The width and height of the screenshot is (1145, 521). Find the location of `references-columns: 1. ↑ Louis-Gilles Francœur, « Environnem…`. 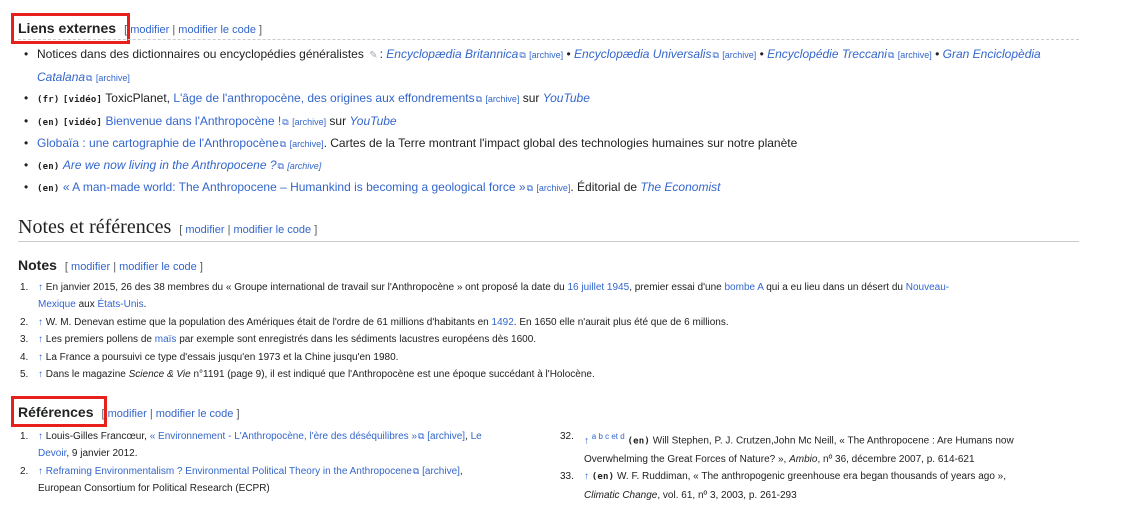

references-columns: 1. ↑ Louis-Gilles Francœur, « Environnem… is located at coordinates (548, 466).